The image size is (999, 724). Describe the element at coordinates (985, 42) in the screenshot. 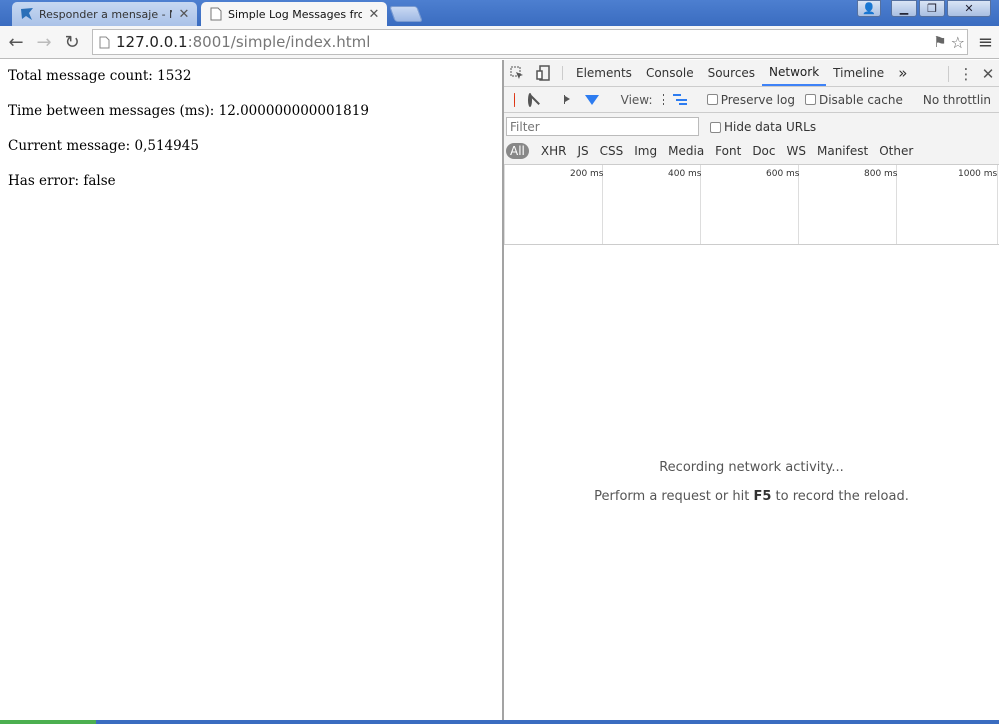

I see `chrome-menu-button: ≡` at that location.